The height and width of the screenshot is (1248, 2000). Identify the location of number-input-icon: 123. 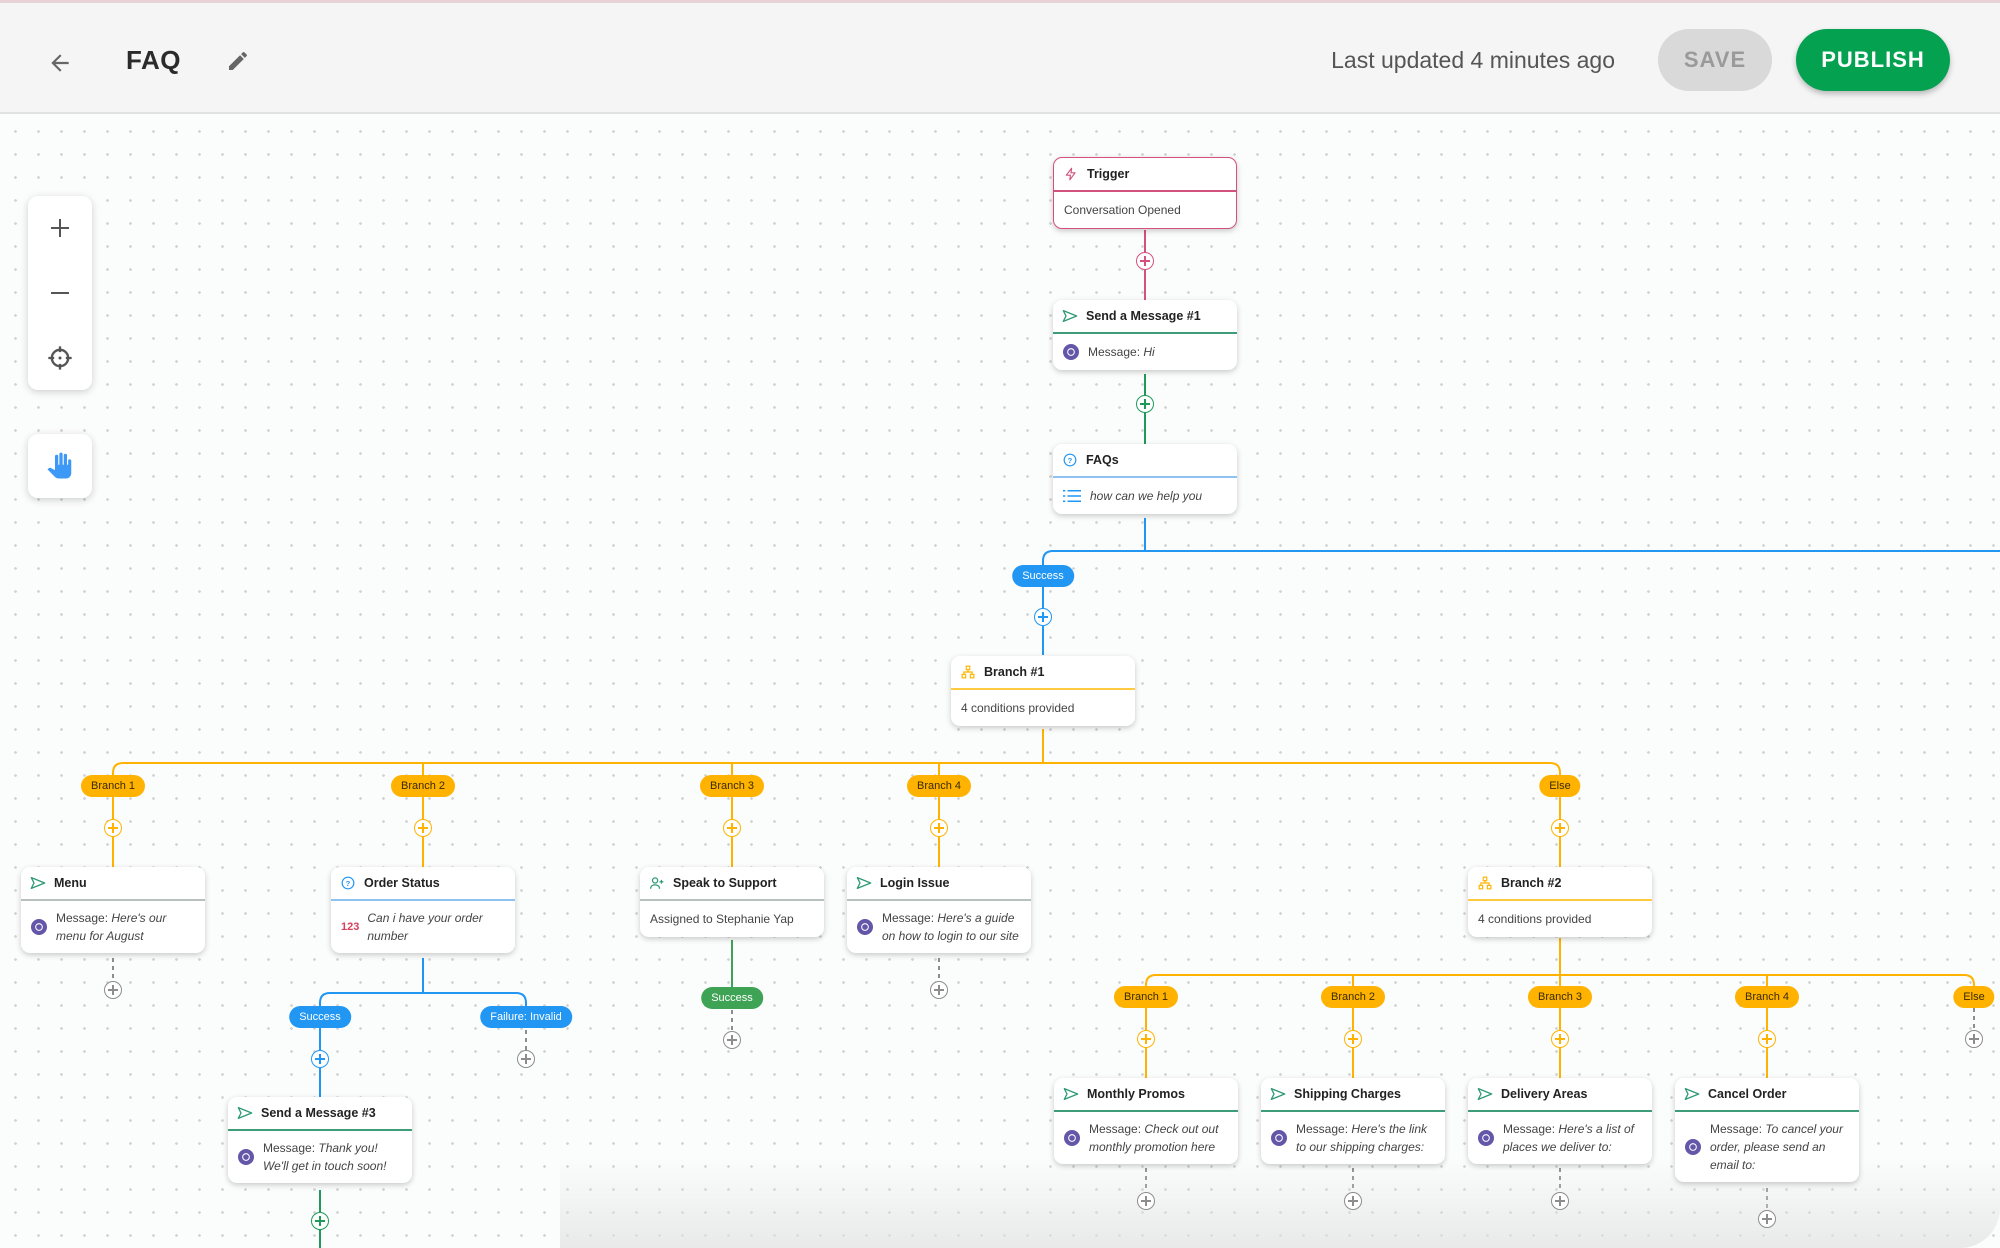
(350, 927).